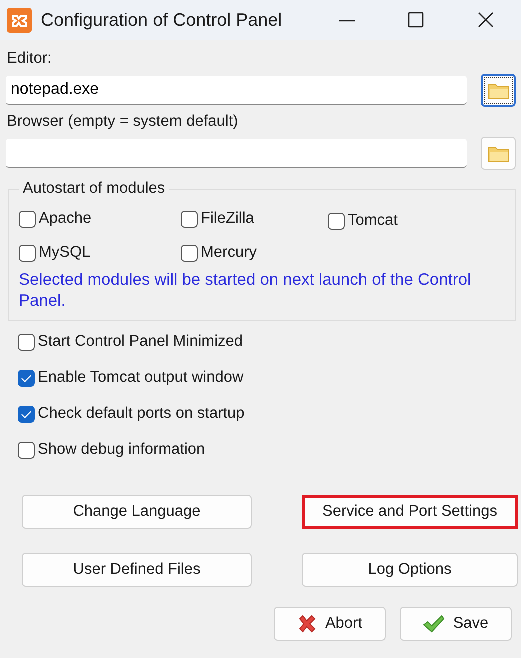 Image resolution: width=521 pixels, height=658 pixels. I want to click on abort-button: Abort, so click(330, 624).